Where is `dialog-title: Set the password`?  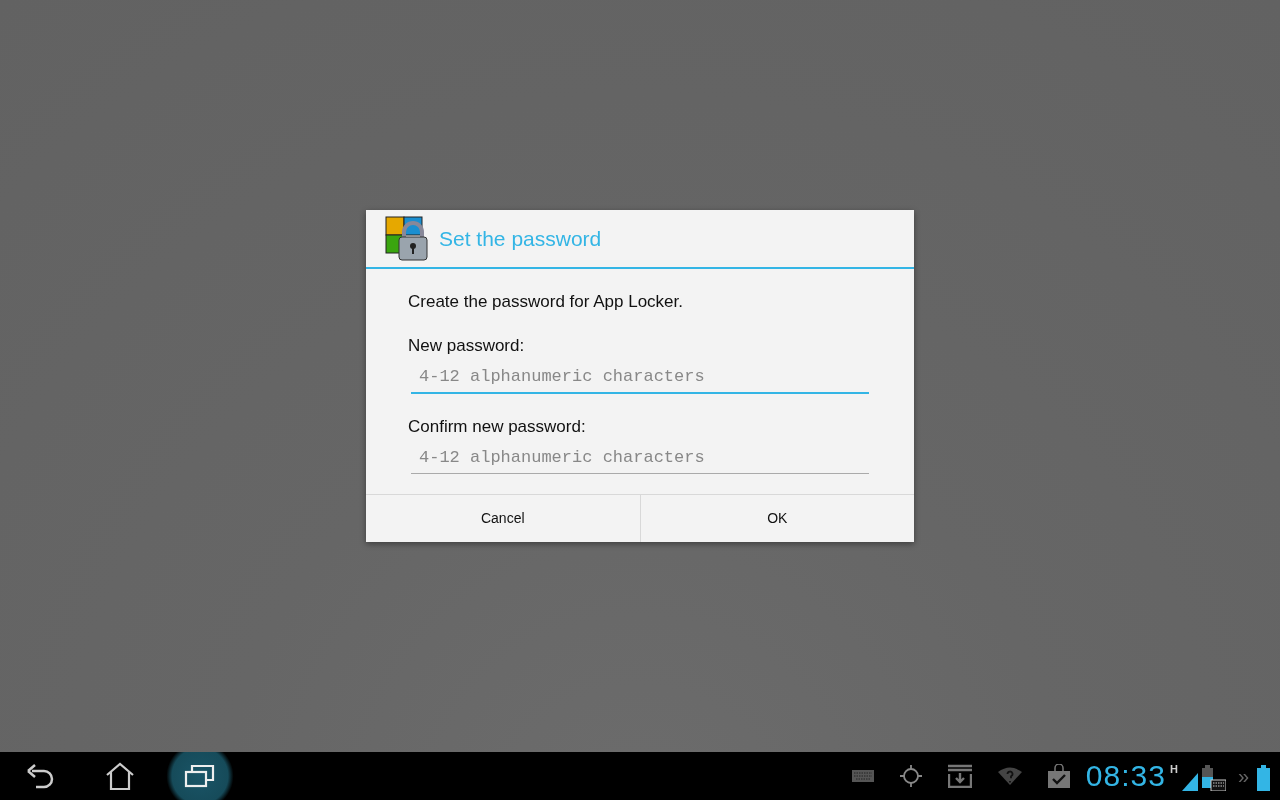
dialog-title: Set the password is located at coordinates (520, 238).